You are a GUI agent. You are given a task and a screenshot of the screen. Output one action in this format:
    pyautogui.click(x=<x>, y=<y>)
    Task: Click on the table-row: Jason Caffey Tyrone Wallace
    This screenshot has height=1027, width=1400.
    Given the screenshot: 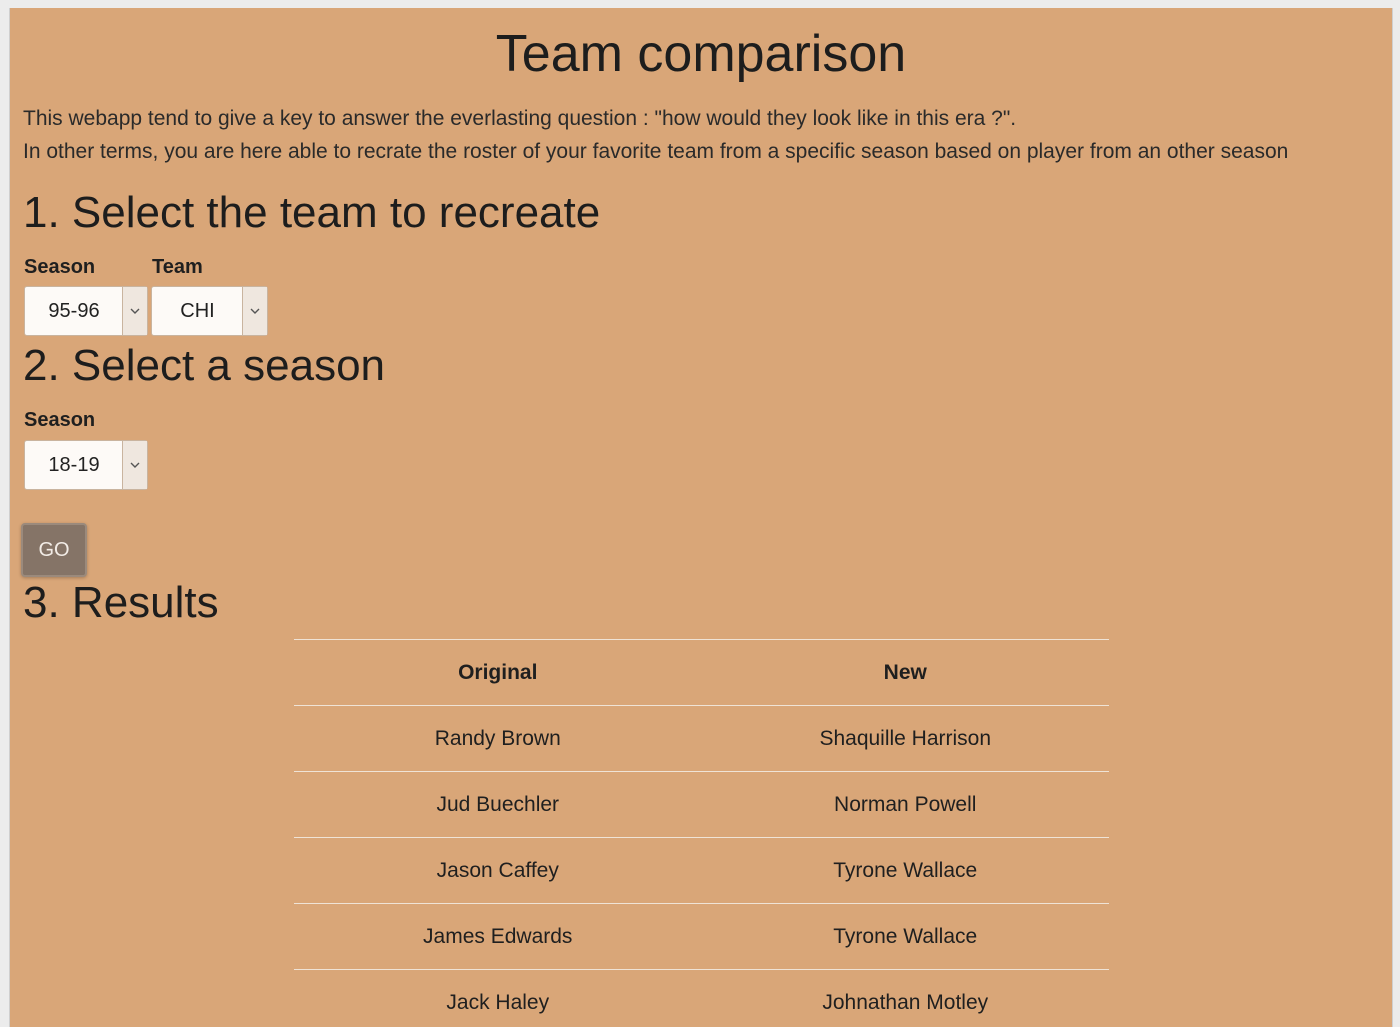 What is the action you would take?
    pyautogui.click(x=701, y=870)
    